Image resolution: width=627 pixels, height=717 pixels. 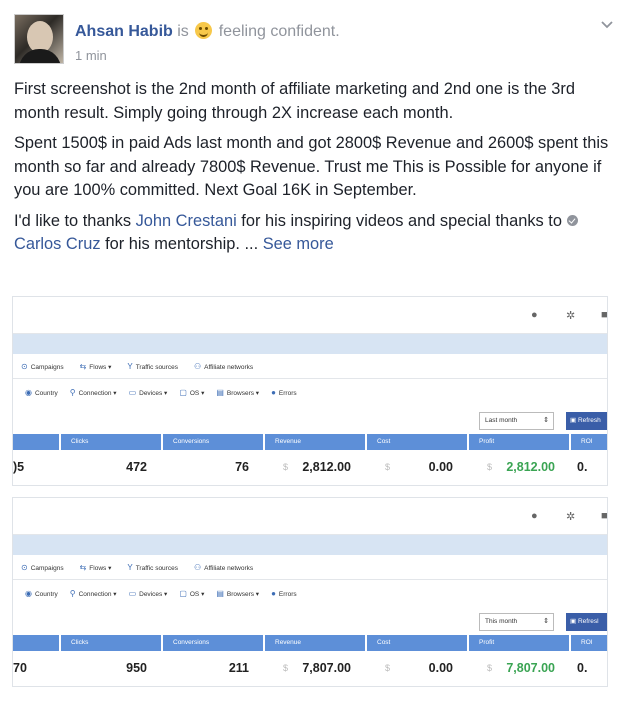 I want to click on see-more-link: See more, so click(x=298, y=244).